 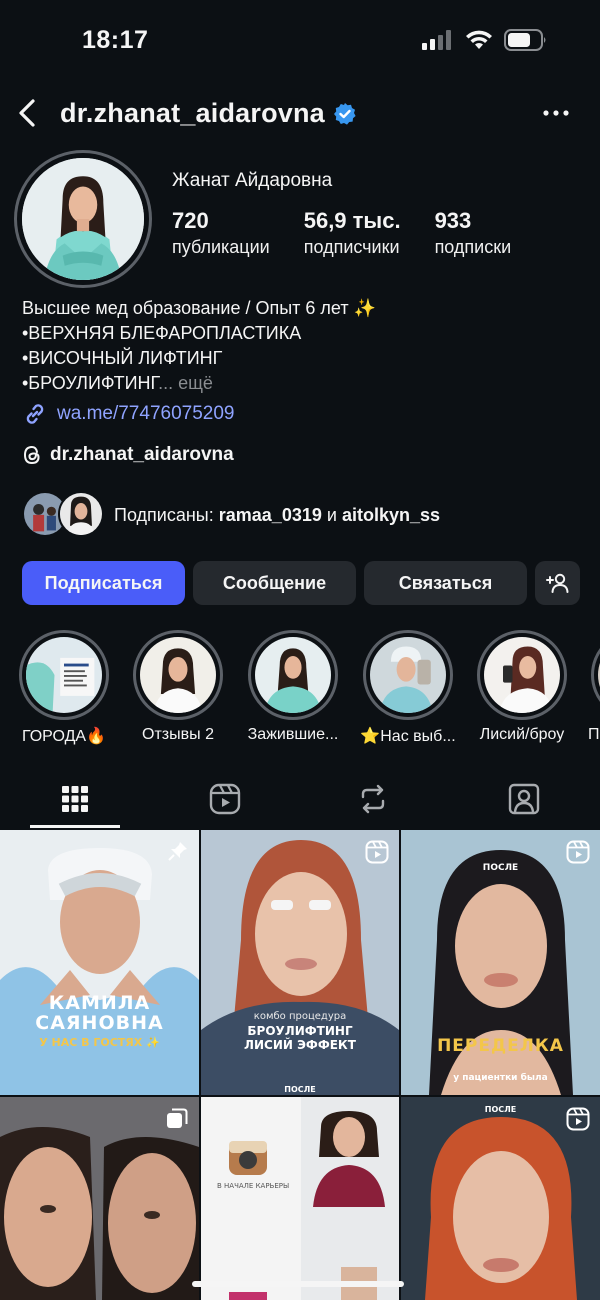 I want to click on stat-posts: 720 публикации, so click(x=221, y=233).